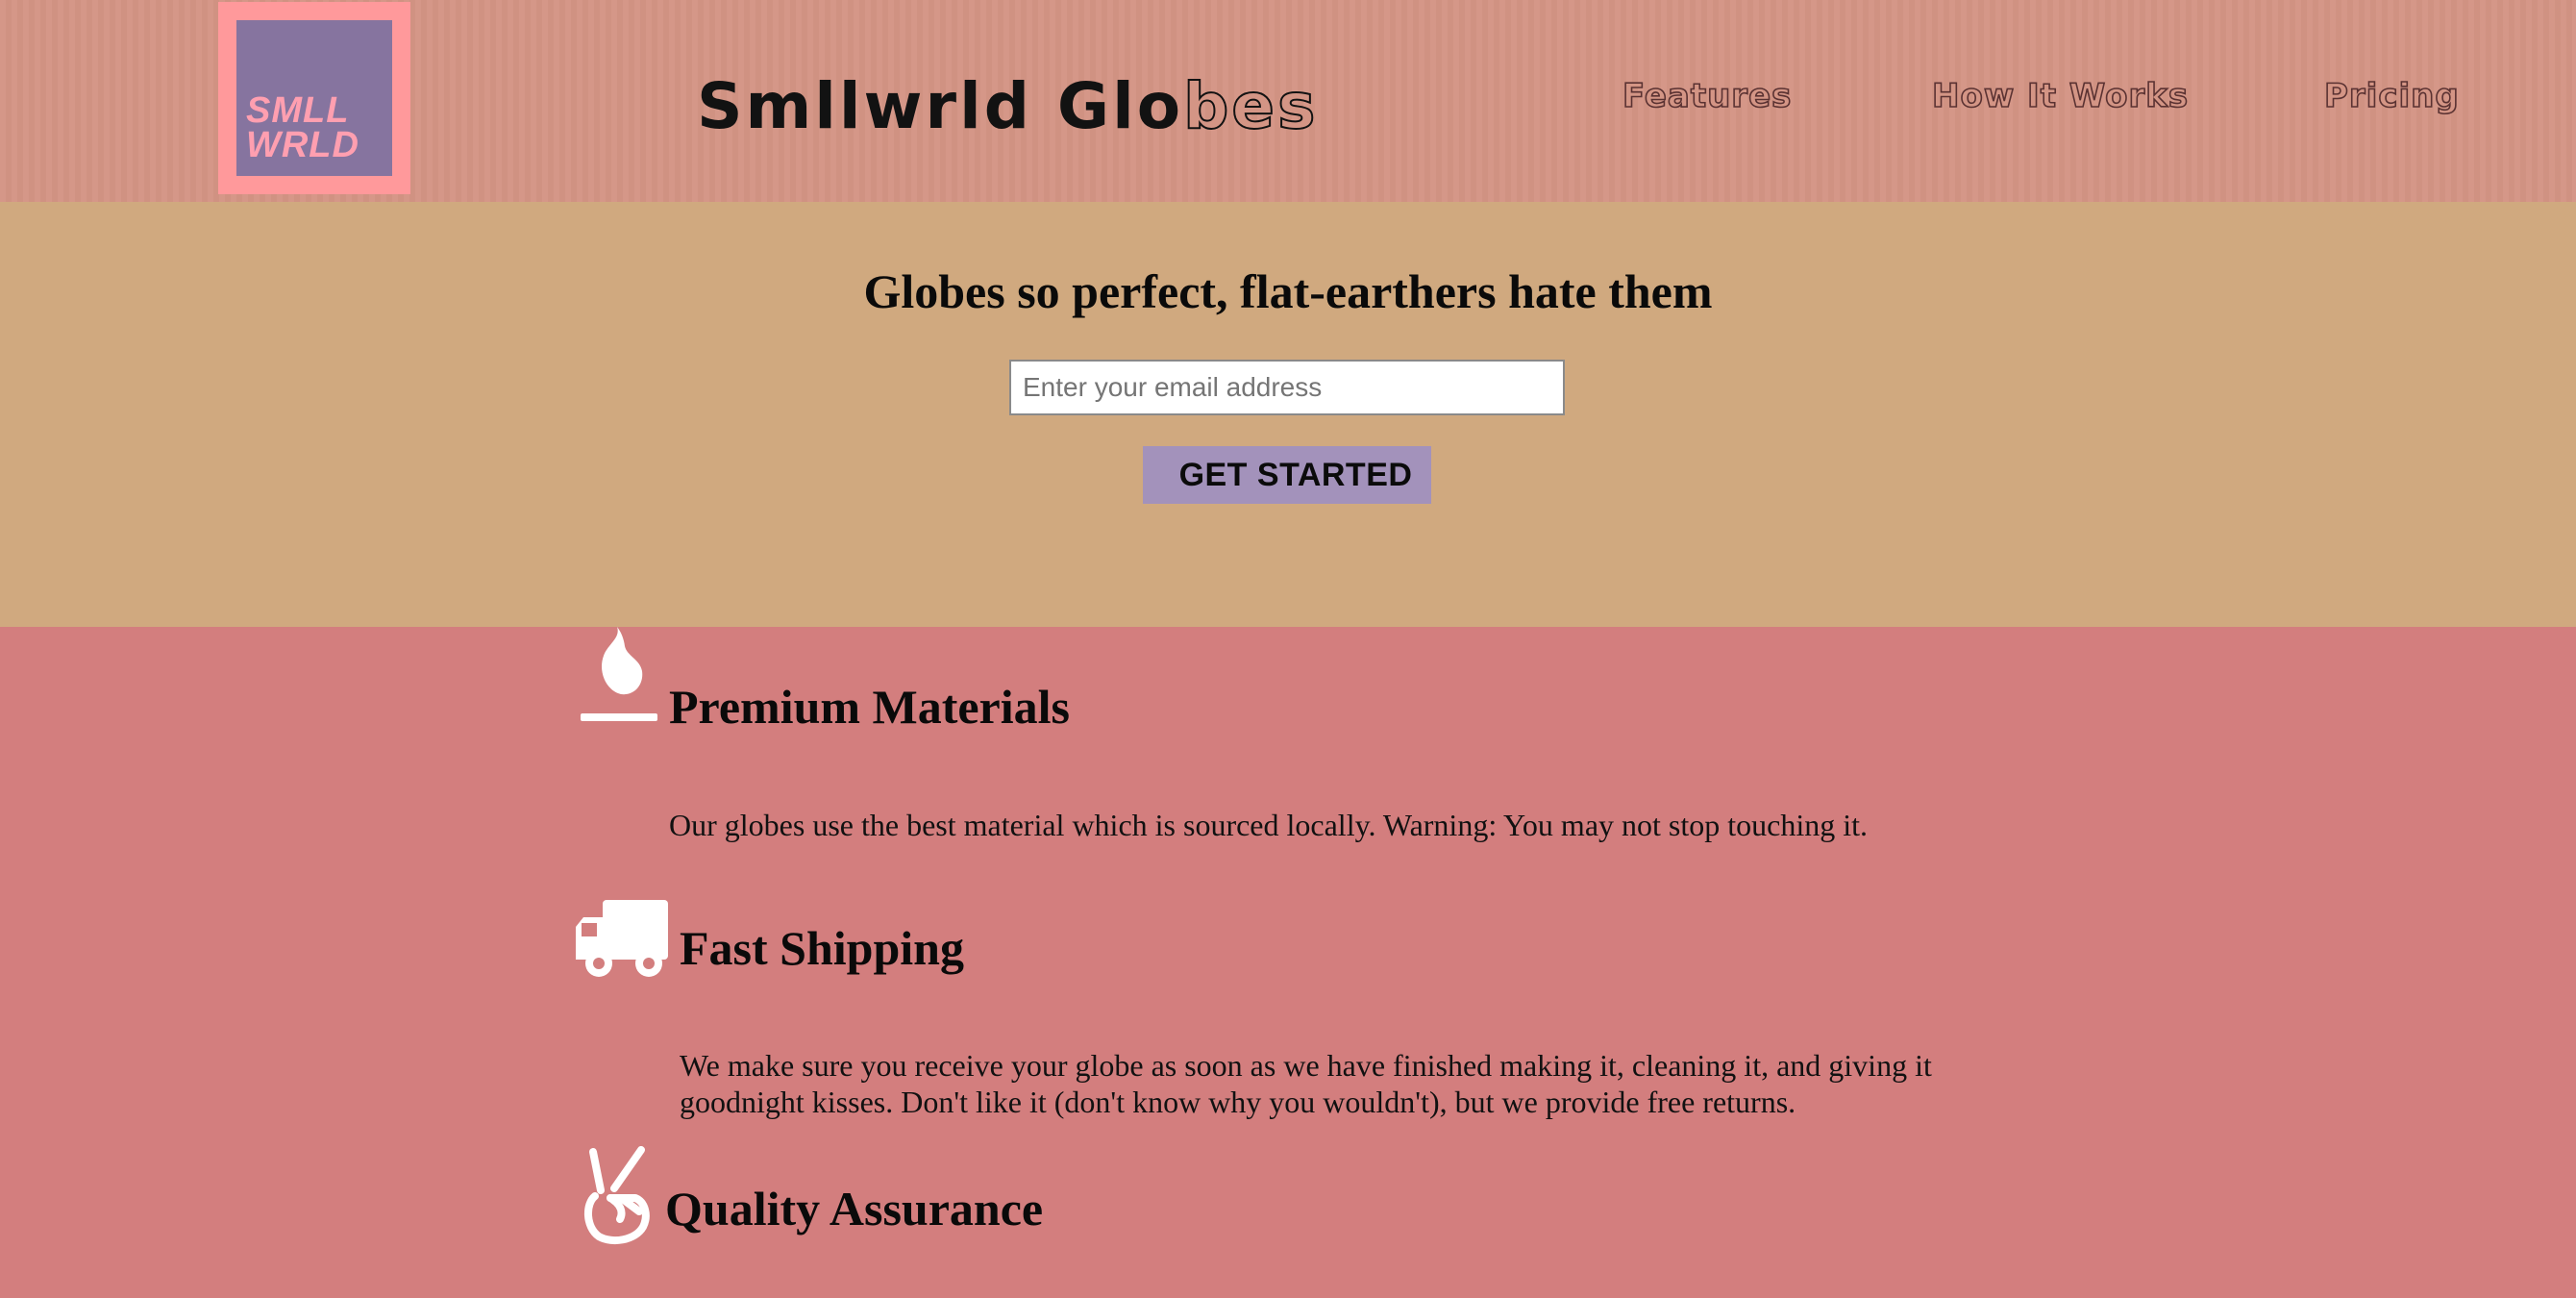 The height and width of the screenshot is (1298, 2576). Describe the element at coordinates (617, 1195) in the screenshot. I see `peace-hand-icon` at that location.